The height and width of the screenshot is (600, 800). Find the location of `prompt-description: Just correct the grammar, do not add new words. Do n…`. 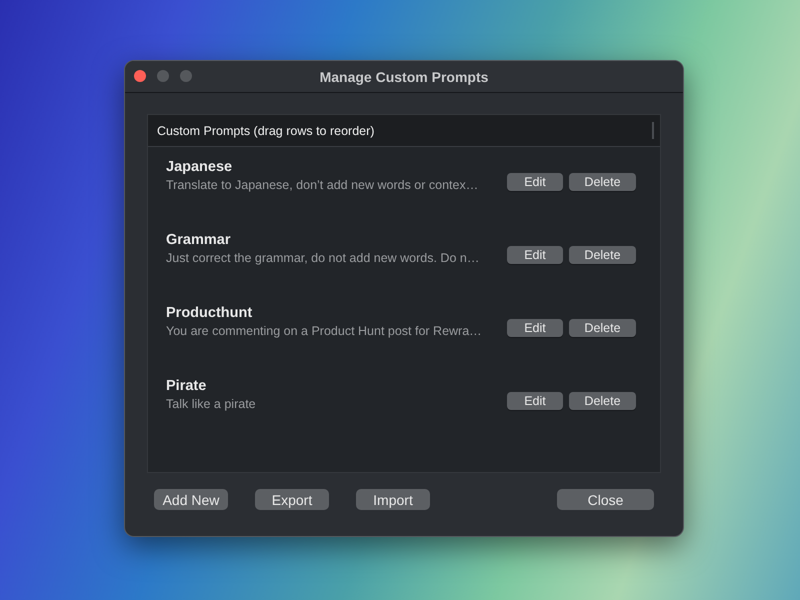

prompt-description: Just correct the grammar, do not add new words. Do n… is located at coordinates (323, 258).